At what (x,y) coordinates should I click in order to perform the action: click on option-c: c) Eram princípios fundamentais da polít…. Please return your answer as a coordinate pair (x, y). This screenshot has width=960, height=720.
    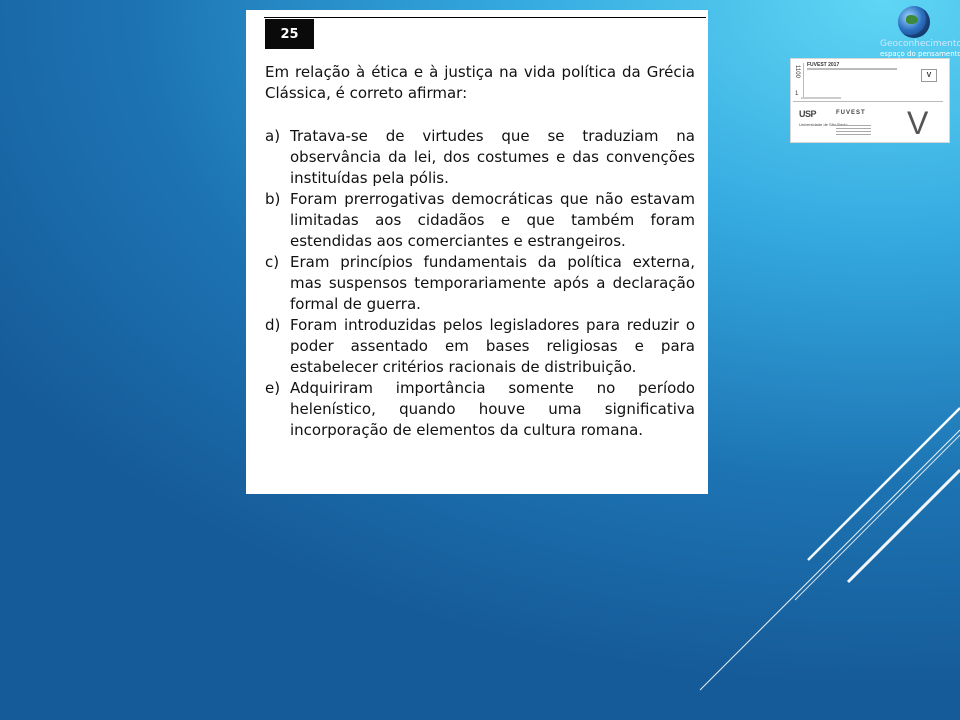
    Looking at the image, I should click on (480, 283).